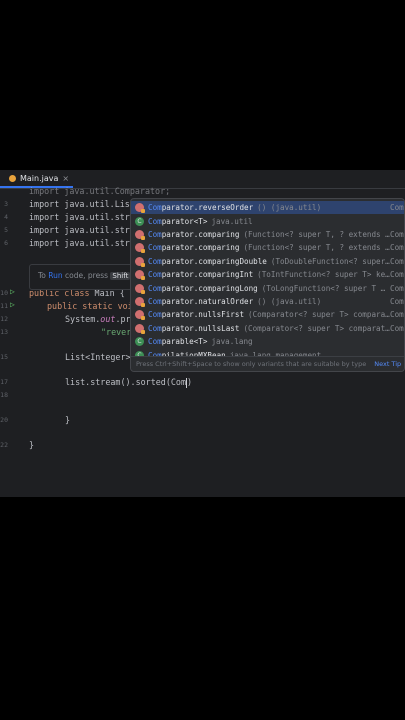 The image size is (405, 720). What do you see at coordinates (98, 357) in the screenshot?
I see `code-line: List<Integer>` at bounding box center [98, 357].